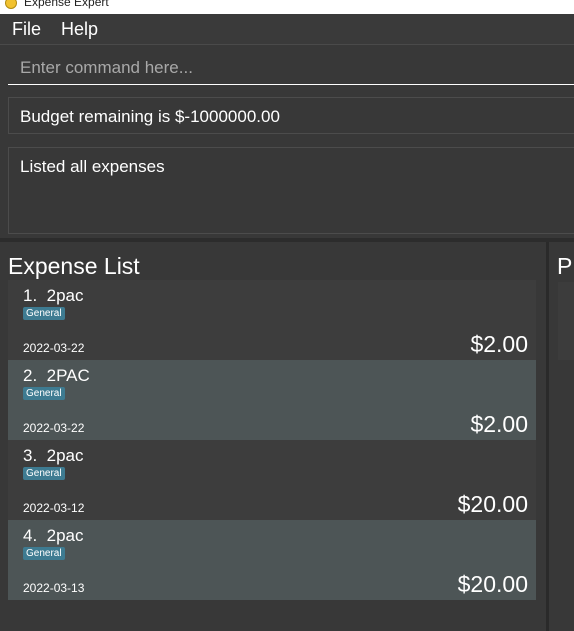 This screenshot has height=631, width=574. I want to click on command-box, so click(291, 68).